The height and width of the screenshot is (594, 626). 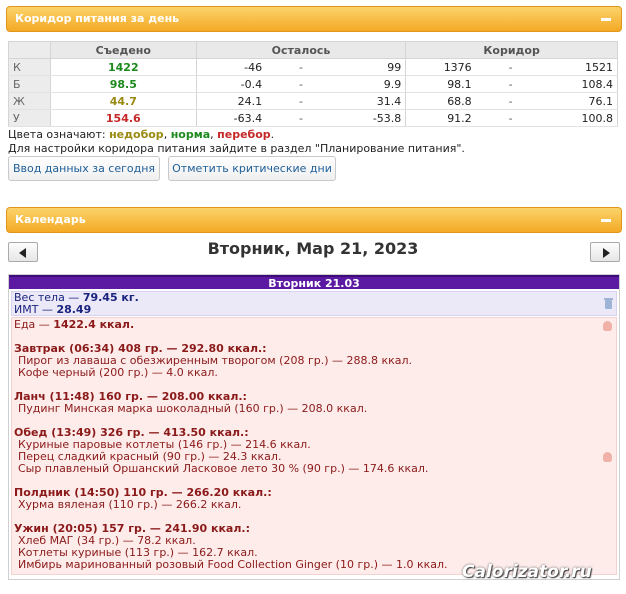 What do you see at coordinates (94, 324) in the screenshot?
I see `food-total-value: 1422.4 ккал.` at bounding box center [94, 324].